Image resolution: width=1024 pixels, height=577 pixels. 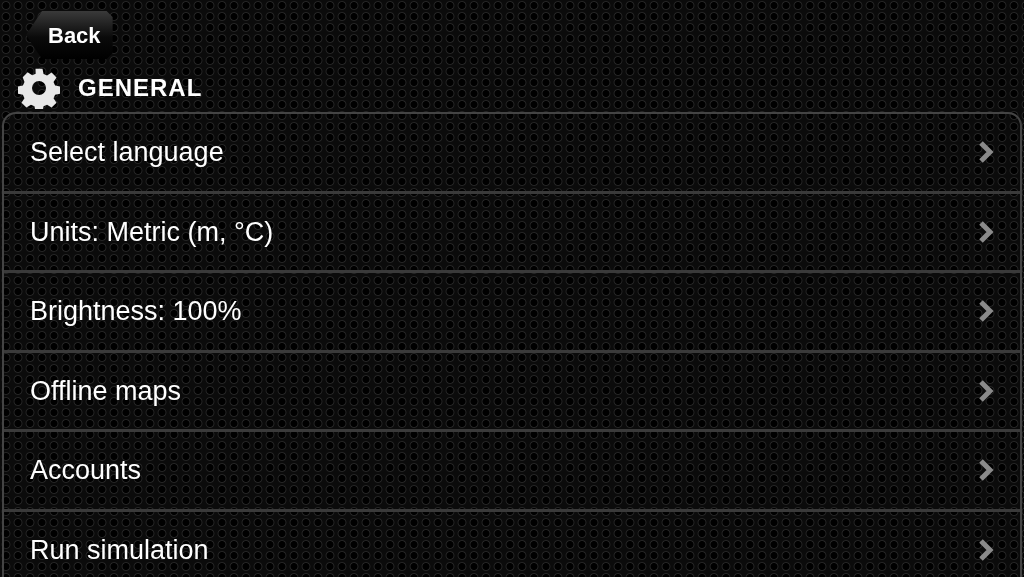 I want to click on settings-row: Offline maps, so click(x=512, y=392).